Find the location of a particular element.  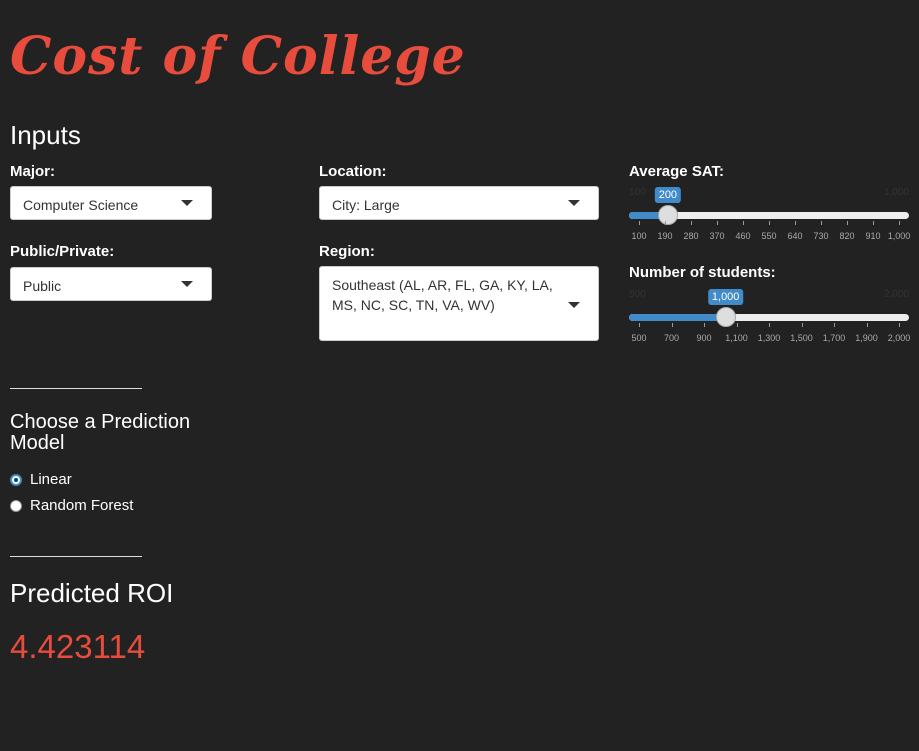

slider-tick-label: 1,100 is located at coordinates (736, 338).